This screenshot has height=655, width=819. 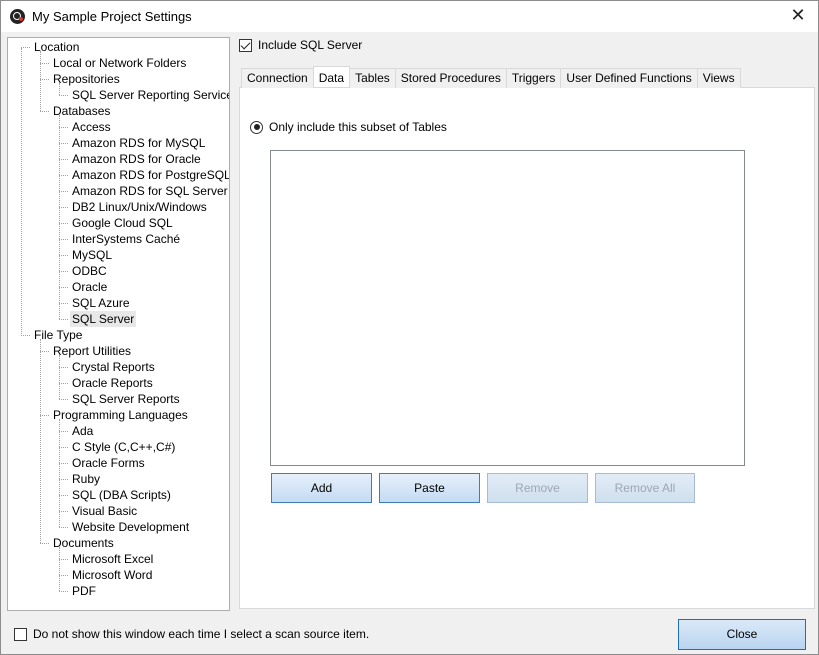 What do you see at coordinates (126, 399) in the screenshot?
I see `tree-item: SQL Server Reports` at bounding box center [126, 399].